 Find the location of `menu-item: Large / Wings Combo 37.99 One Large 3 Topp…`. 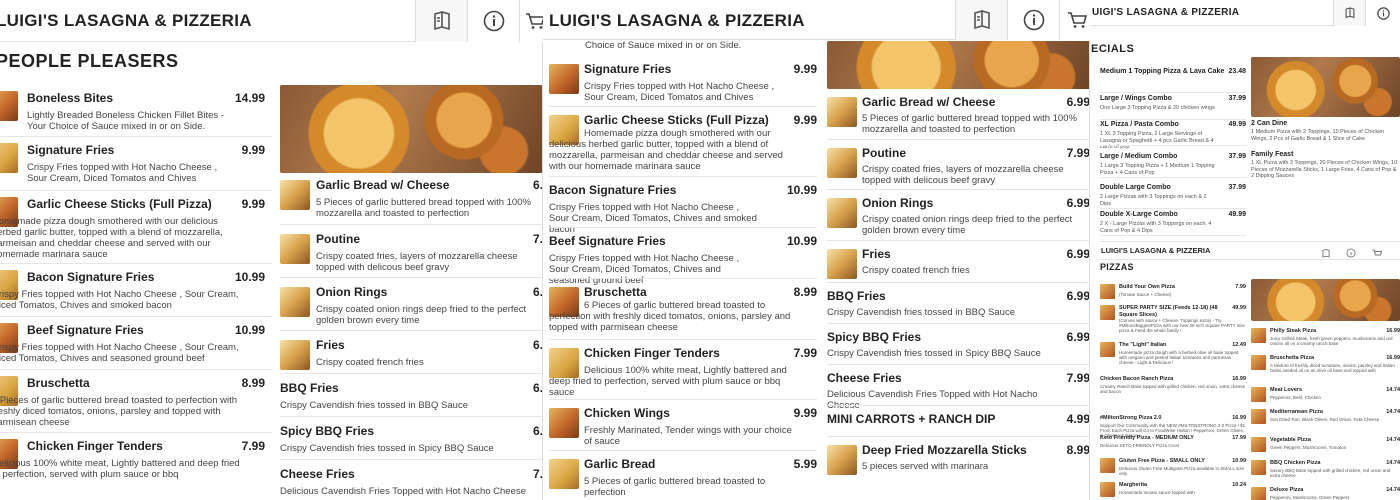

menu-item: Large / Wings Combo 37.99 One Large 3 Topp… is located at coordinates (1173, 108).